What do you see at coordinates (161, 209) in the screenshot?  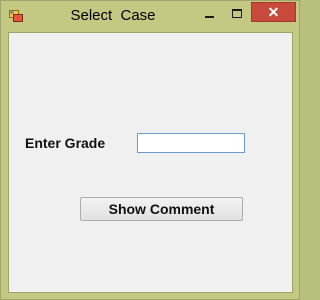 I see `show-comment-button: Show Comment` at bounding box center [161, 209].